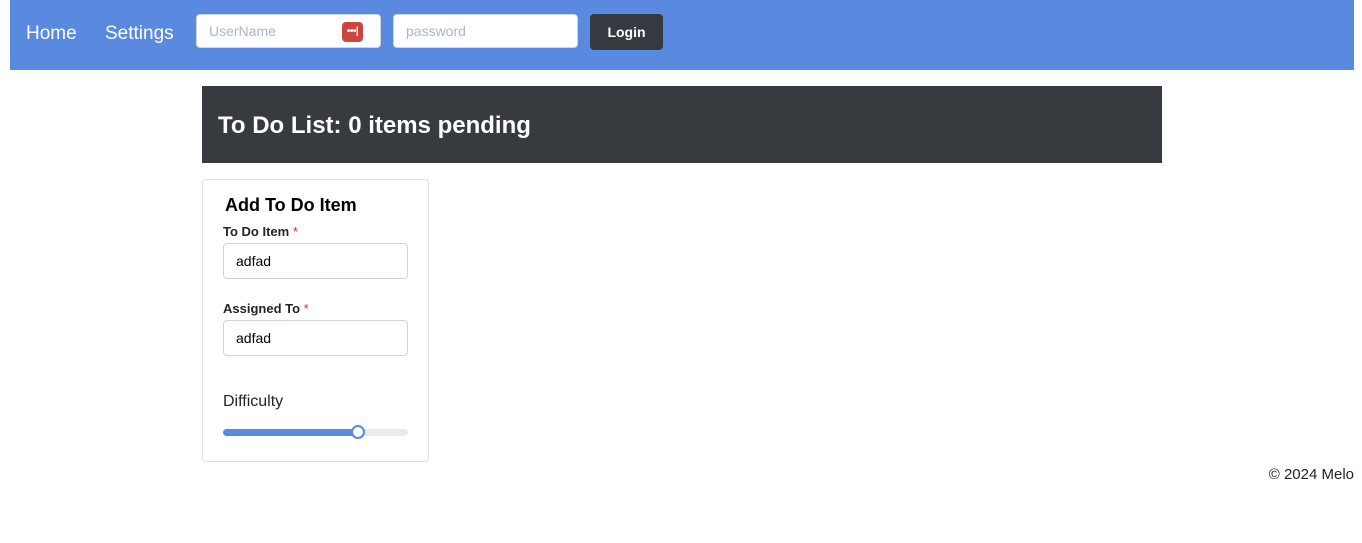  I want to click on nav-settings-link: Settings, so click(139, 34).